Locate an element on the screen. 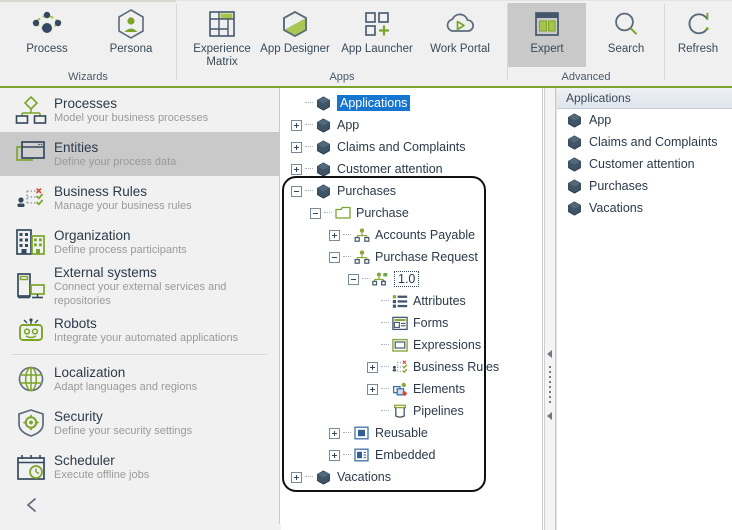 The height and width of the screenshot is (530, 732). tree-node-label: 1.0 is located at coordinates (407, 279).